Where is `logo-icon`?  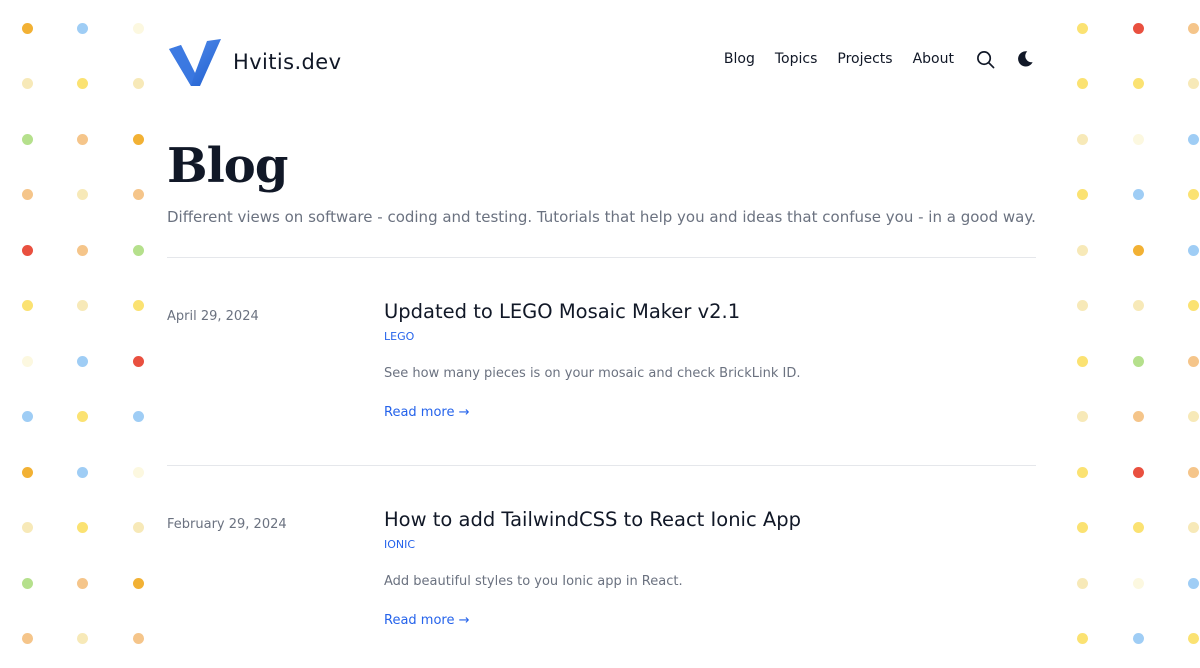
logo-icon is located at coordinates (195, 61).